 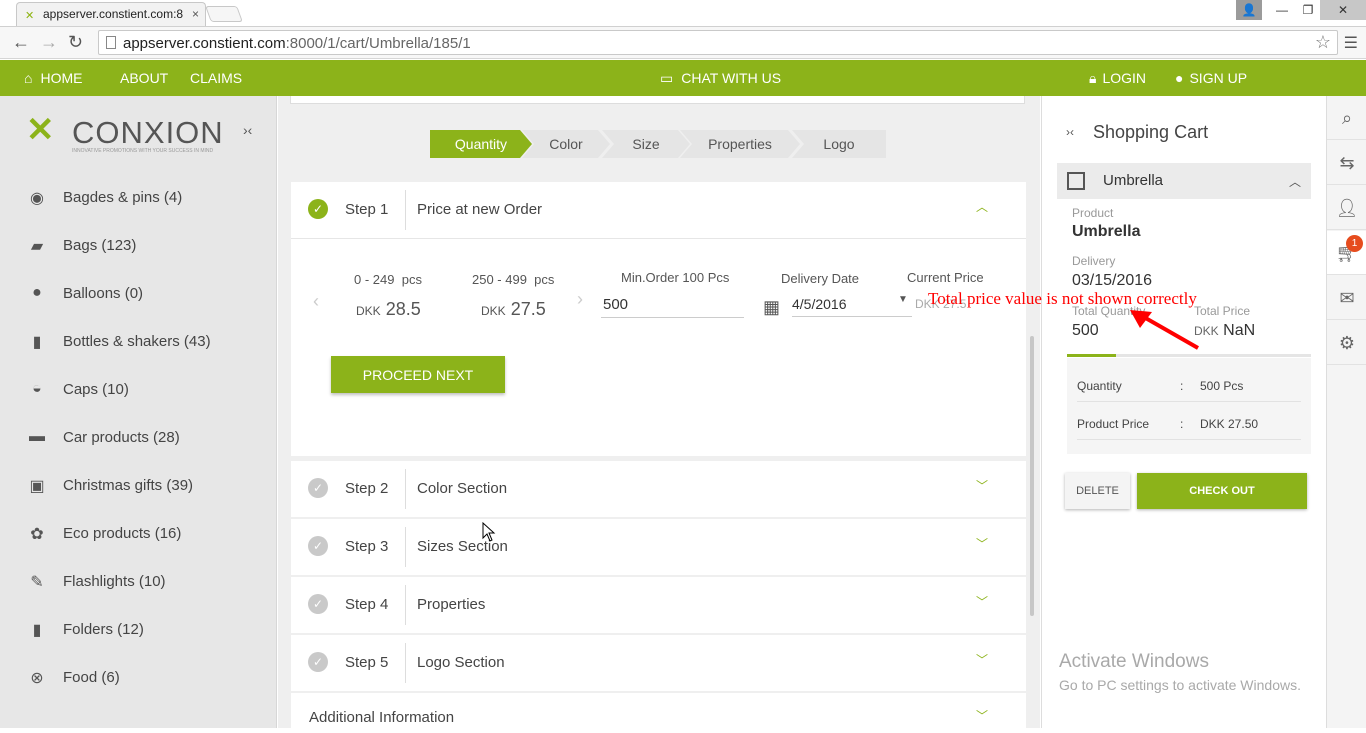 I want to click on category-item: ✎ Flashlights (10), so click(x=138, y=582).